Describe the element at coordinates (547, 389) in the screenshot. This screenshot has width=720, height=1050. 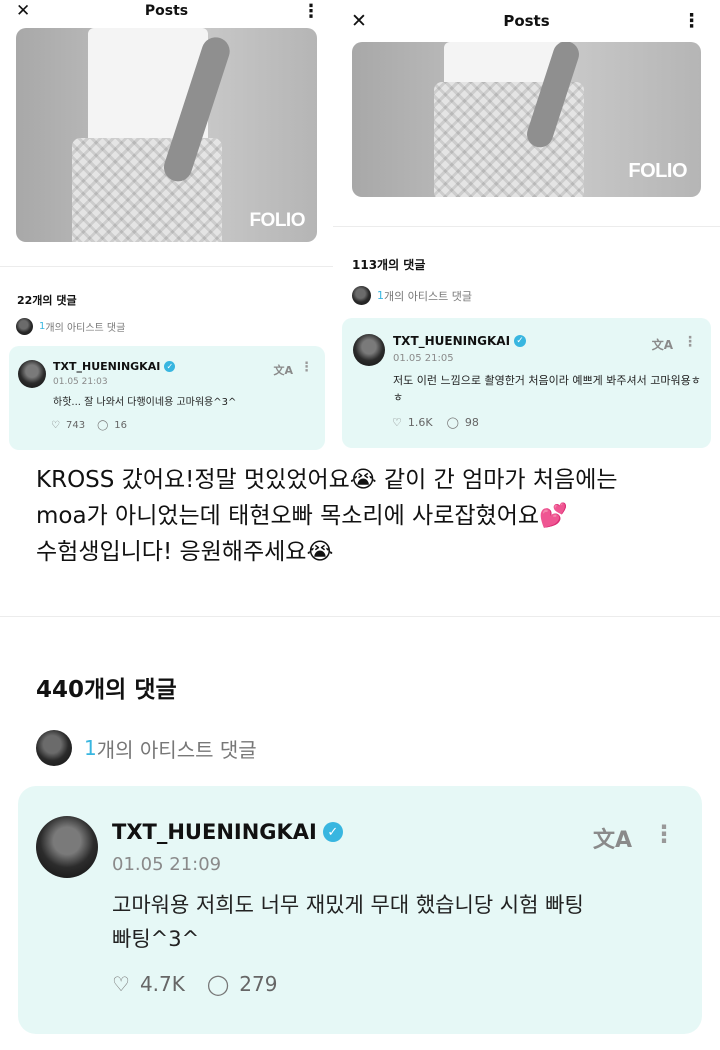
I see `comment-text: 저도 이런 느낌으로 촬영한거 처음이라 예쁘게 봐주셔서 고마워용ㅎㅎ` at that location.